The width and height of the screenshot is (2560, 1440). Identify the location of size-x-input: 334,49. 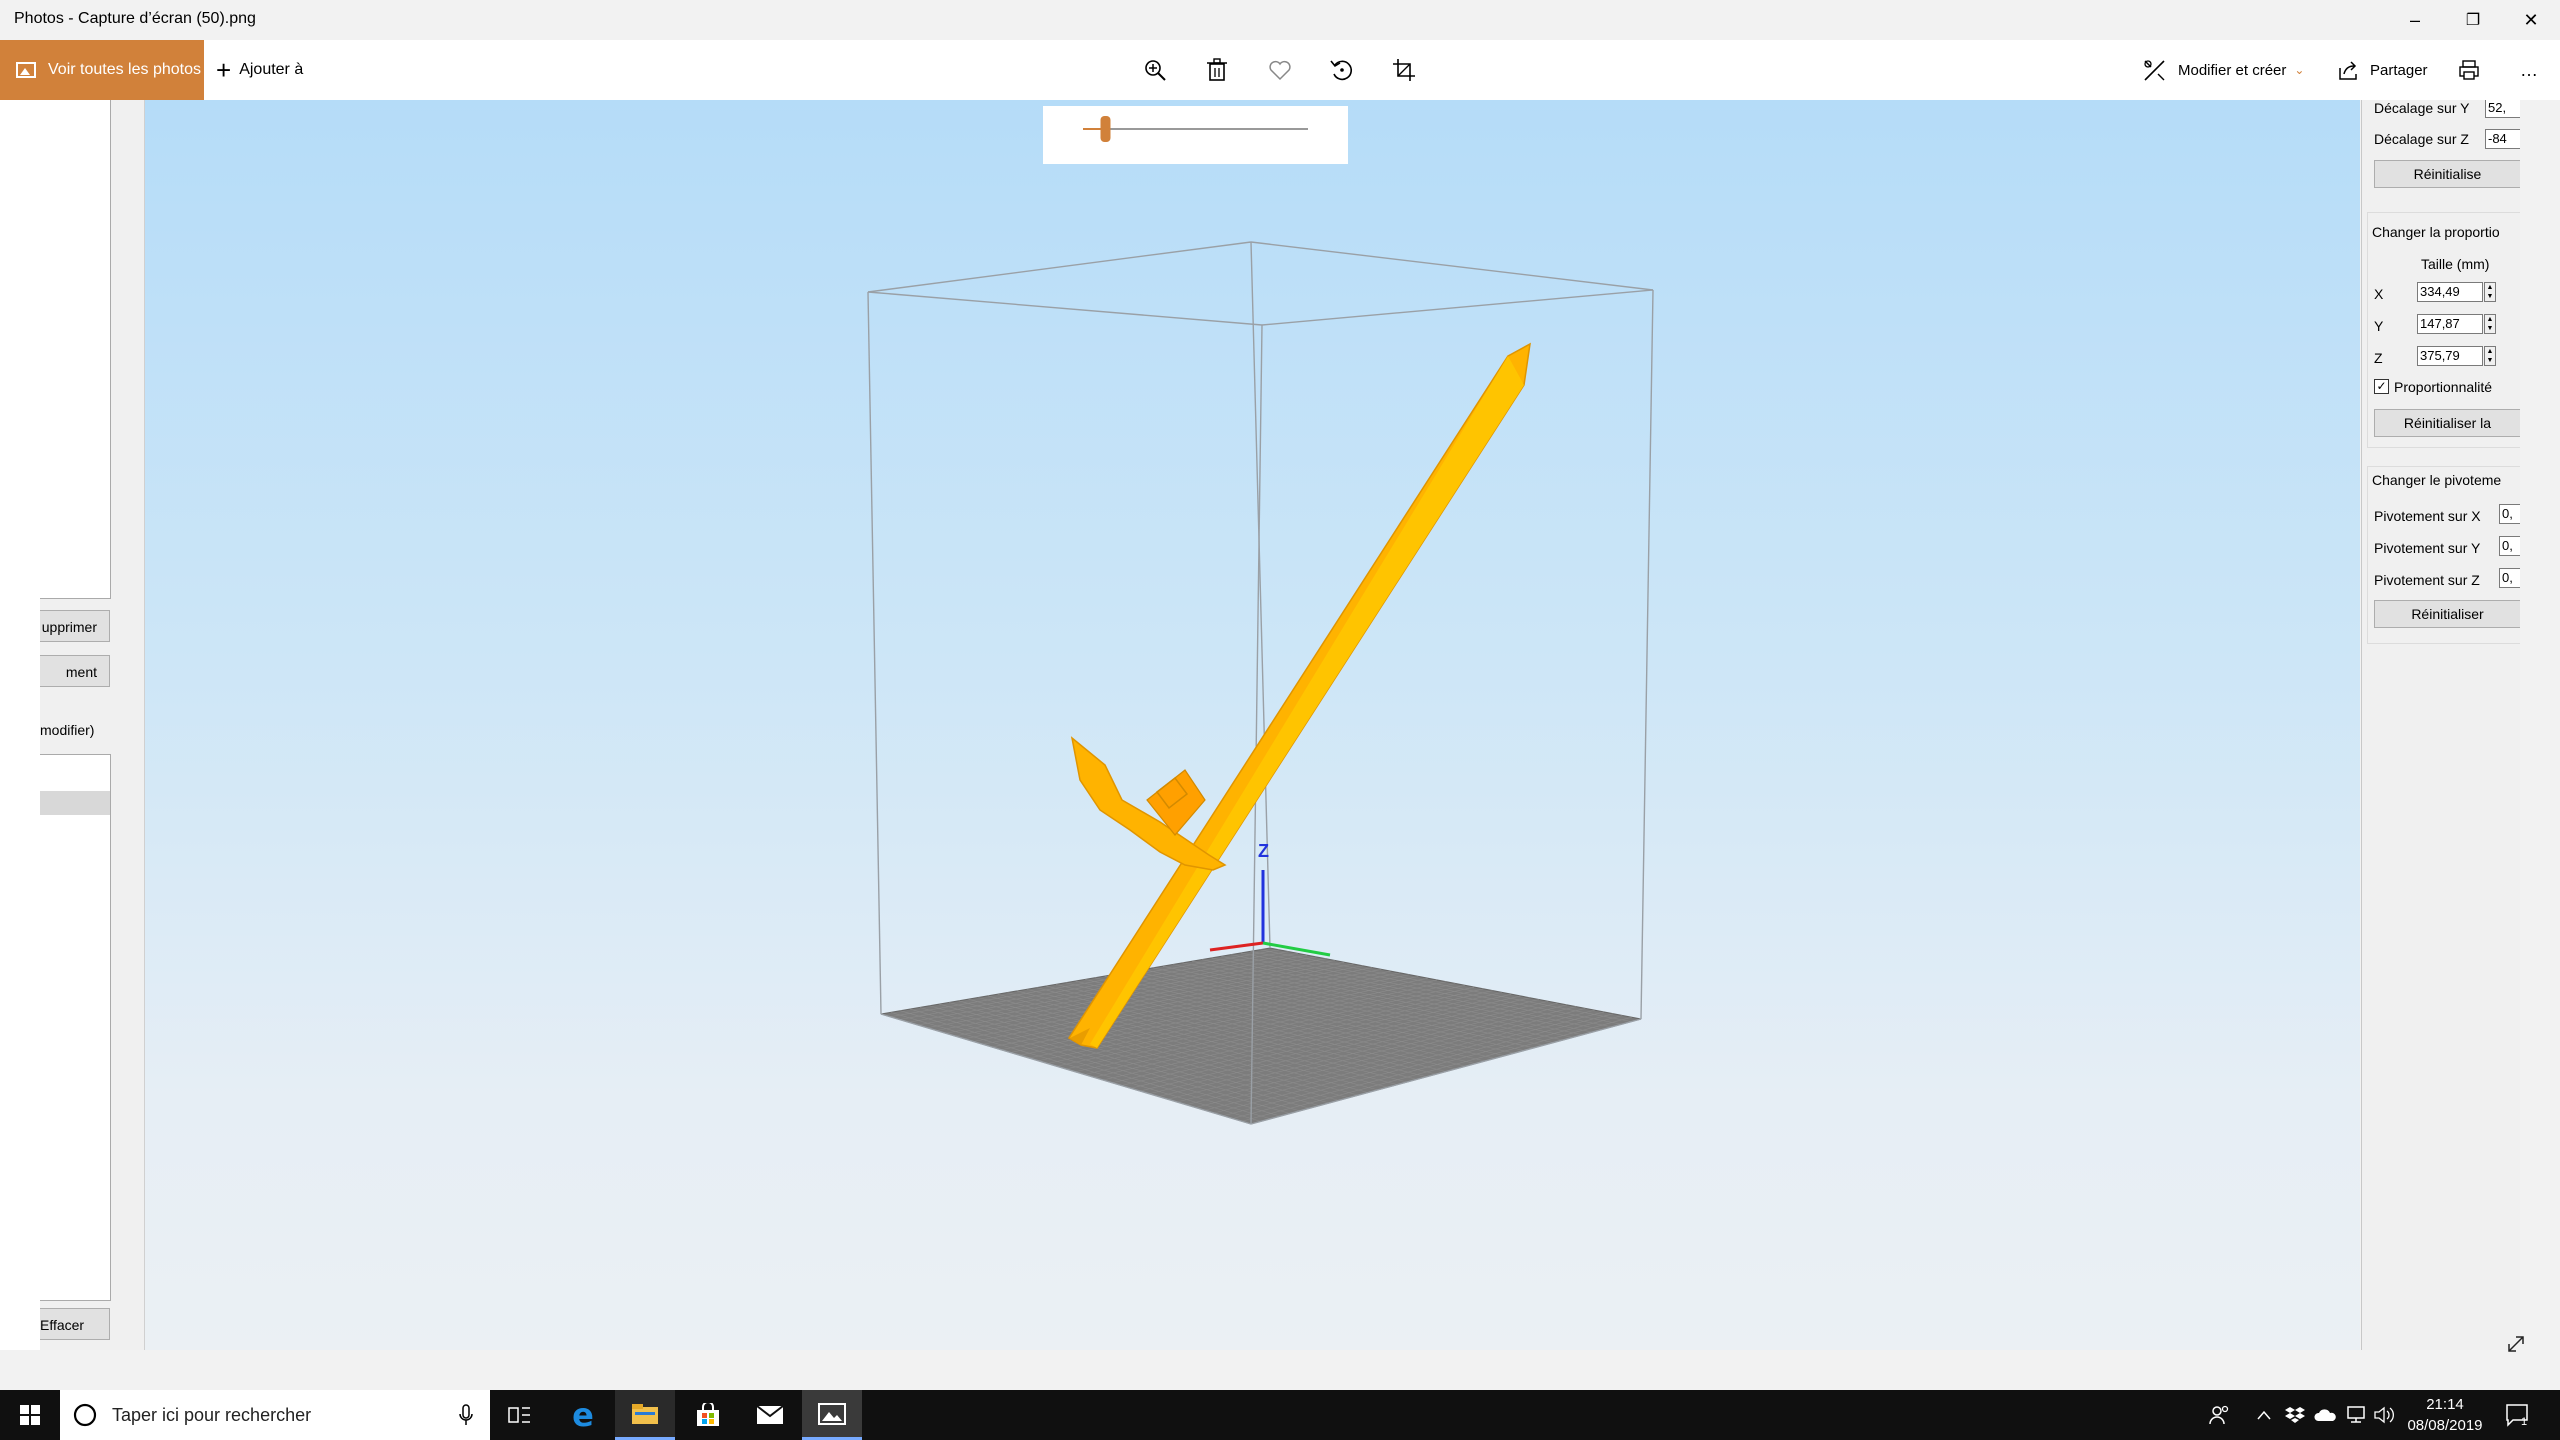
(2450, 292).